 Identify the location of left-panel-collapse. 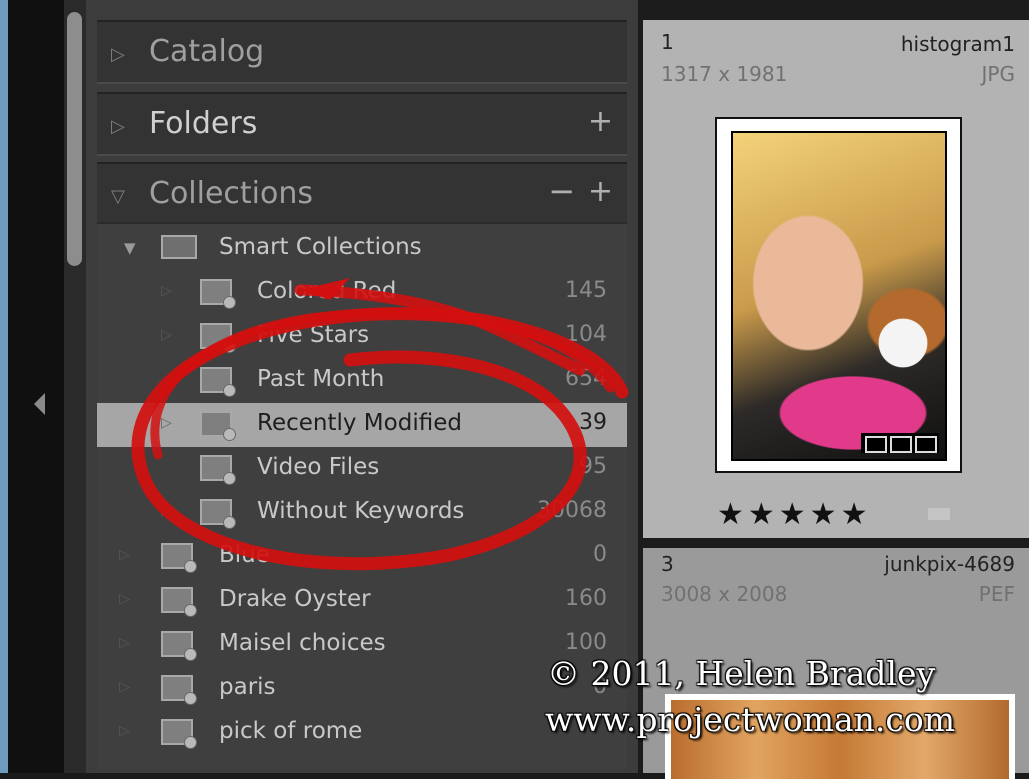
(47, 386).